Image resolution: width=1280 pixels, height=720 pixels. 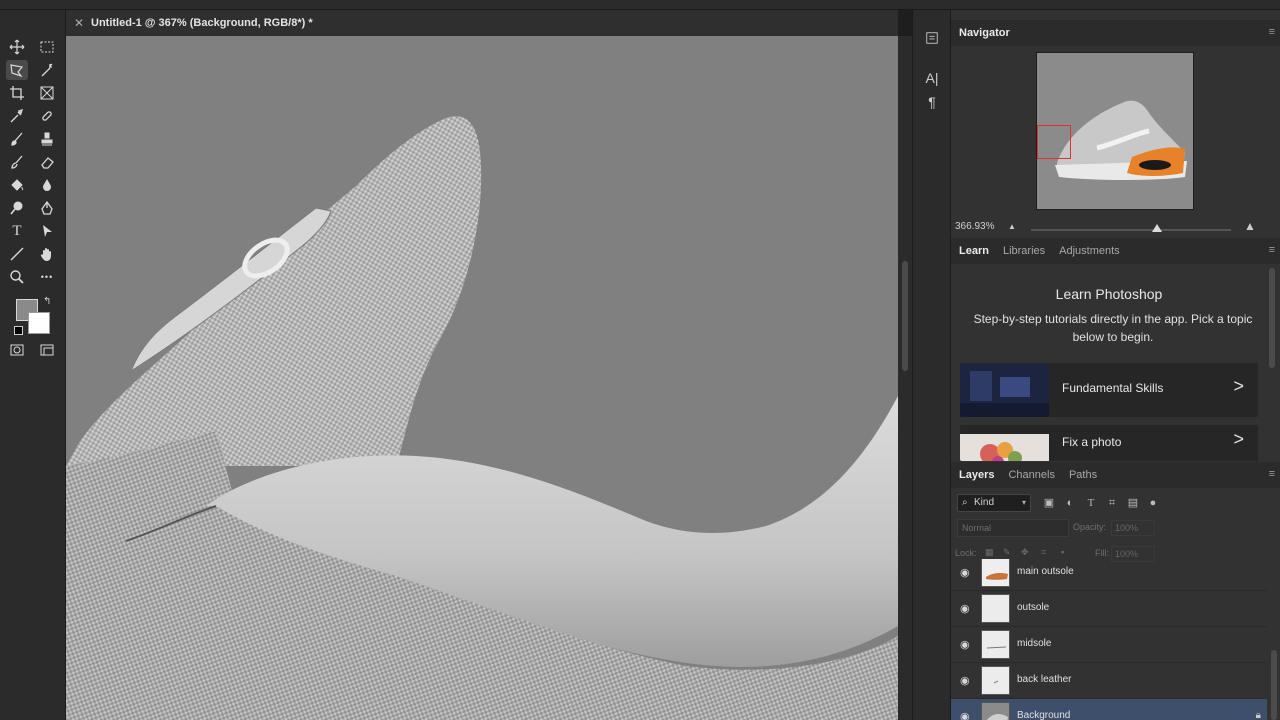 I want to click on eraser-tool-icon, so click(x=47, y=162).